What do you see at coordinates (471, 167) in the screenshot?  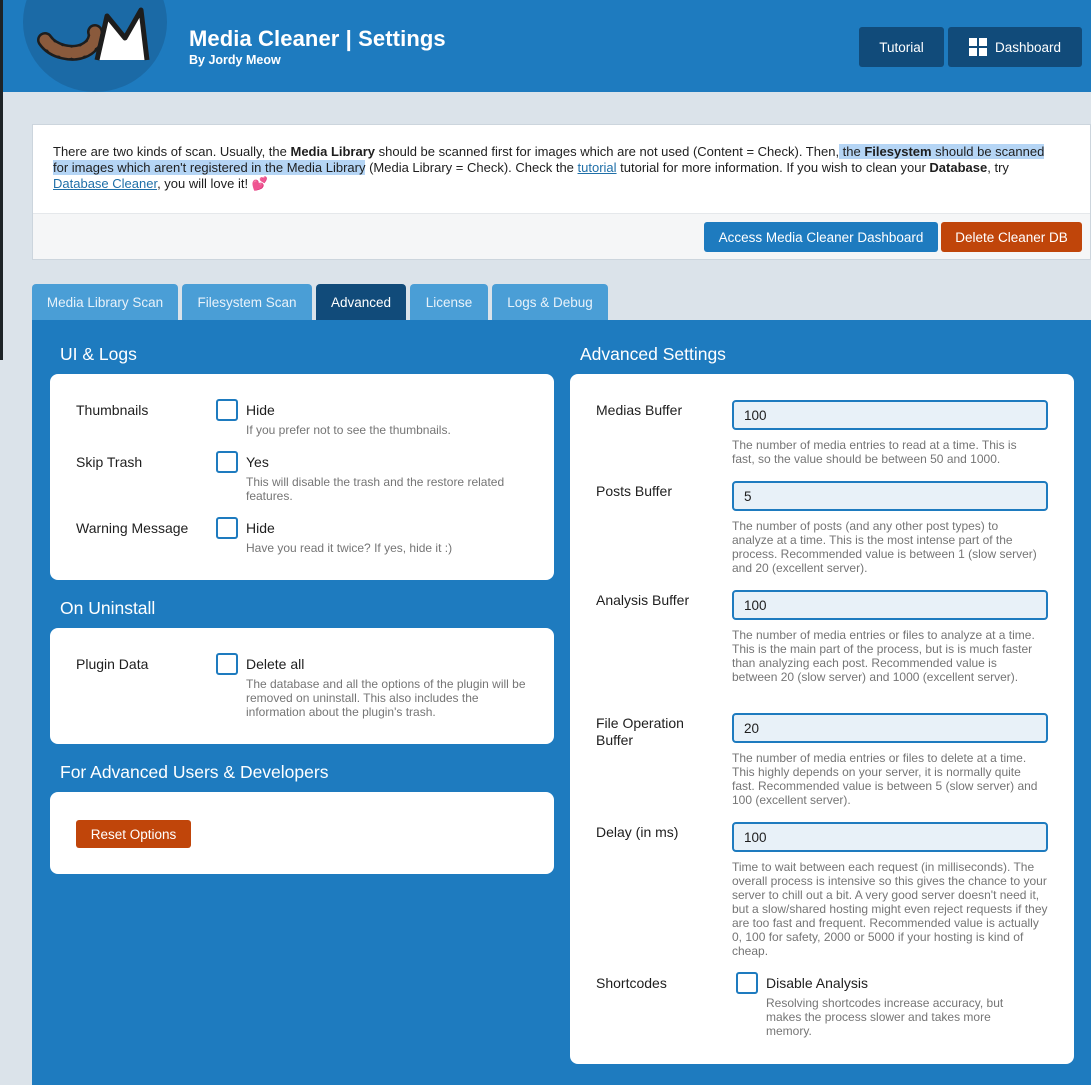 I see `info-text-part: (Media Library = Check). Check the` at bounding box center [471, 167].